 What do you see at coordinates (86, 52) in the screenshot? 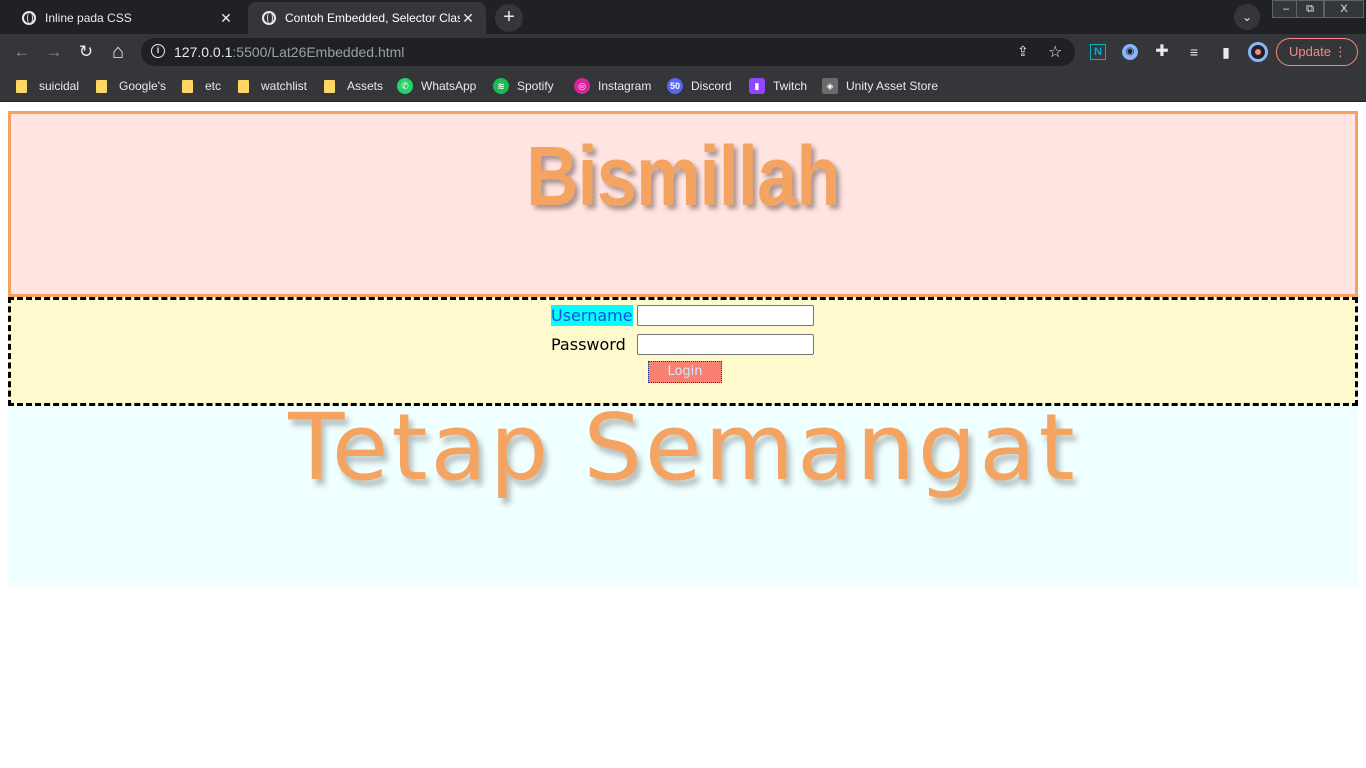
I see `reload-button: ↻` at bounding box center [86, 52].